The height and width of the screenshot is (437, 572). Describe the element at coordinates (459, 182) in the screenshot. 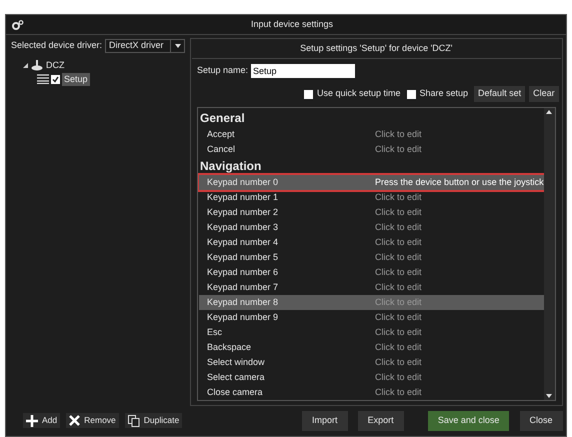

I see `binding-value: Press the device button or use the joystick` at that location.